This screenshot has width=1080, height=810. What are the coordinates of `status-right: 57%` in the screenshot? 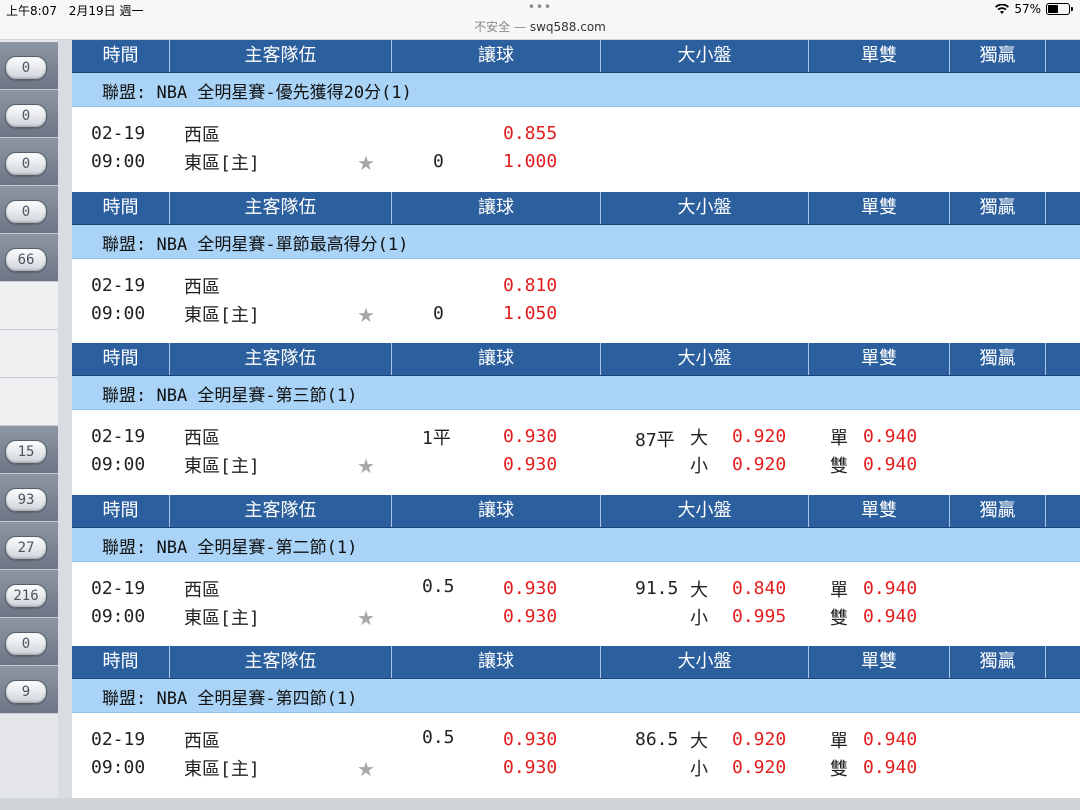 It's located at (1034, 9).